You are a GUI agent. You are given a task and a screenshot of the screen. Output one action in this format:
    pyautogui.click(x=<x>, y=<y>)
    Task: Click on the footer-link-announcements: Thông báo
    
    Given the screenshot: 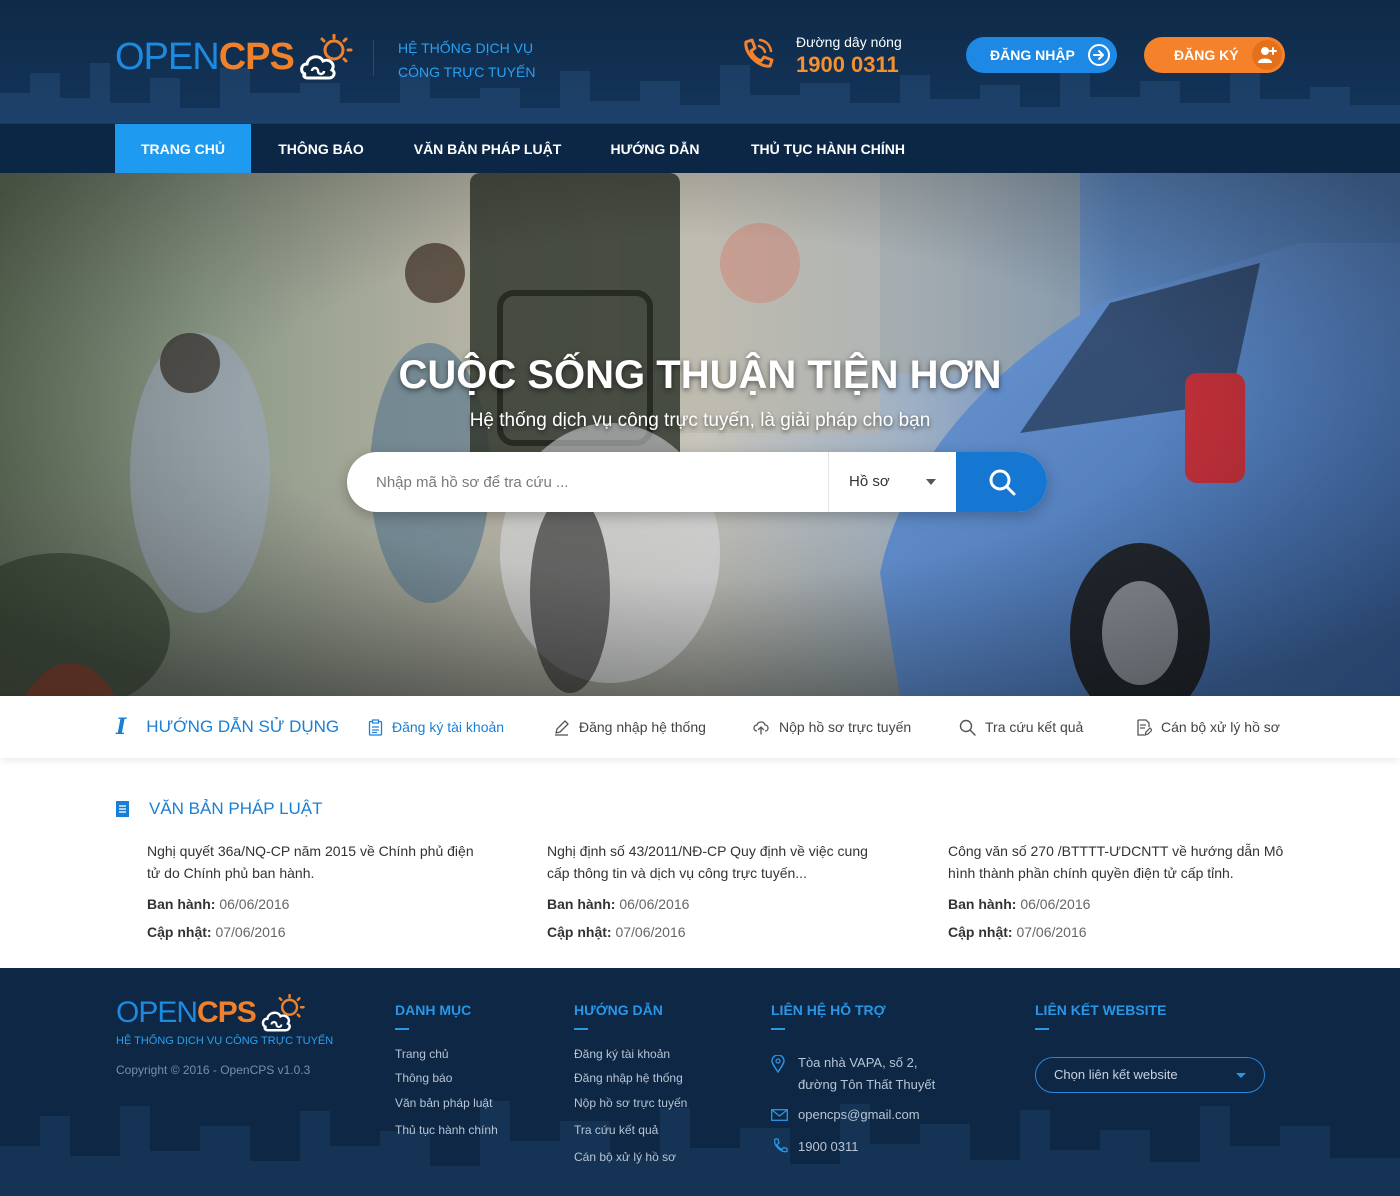 What is the action you would take?
    pyautogui.click(x=423, y=1078)
    